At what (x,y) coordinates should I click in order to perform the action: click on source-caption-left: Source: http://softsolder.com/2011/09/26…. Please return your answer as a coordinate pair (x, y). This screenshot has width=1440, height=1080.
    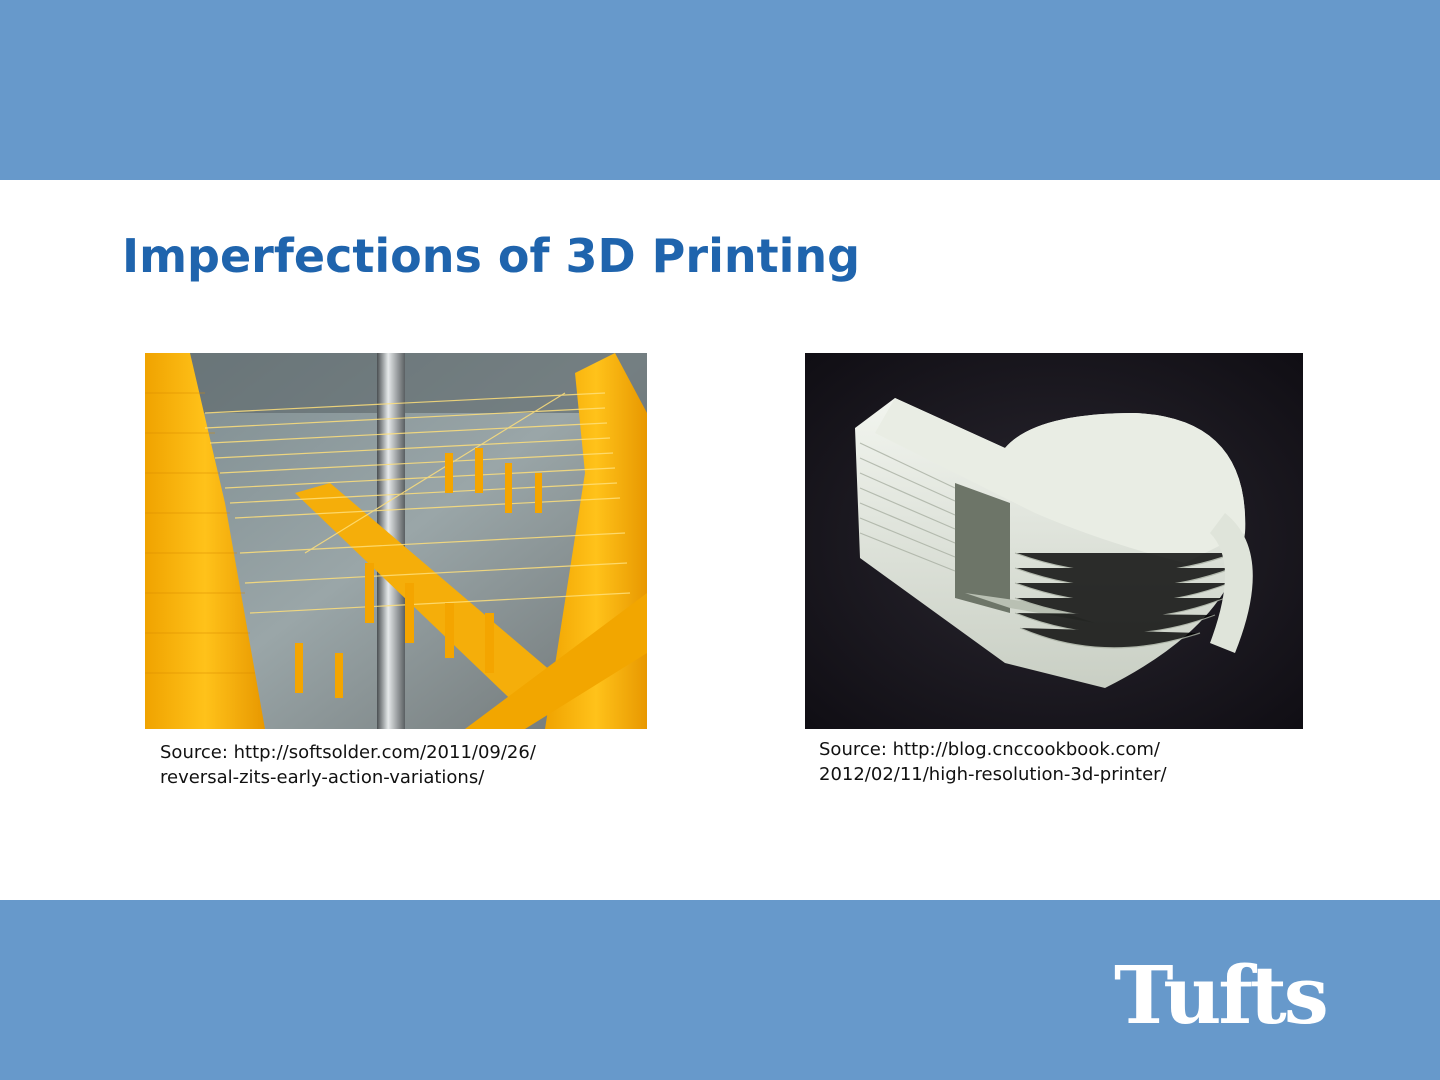
    Looking at the image, I should click on (348, 765).